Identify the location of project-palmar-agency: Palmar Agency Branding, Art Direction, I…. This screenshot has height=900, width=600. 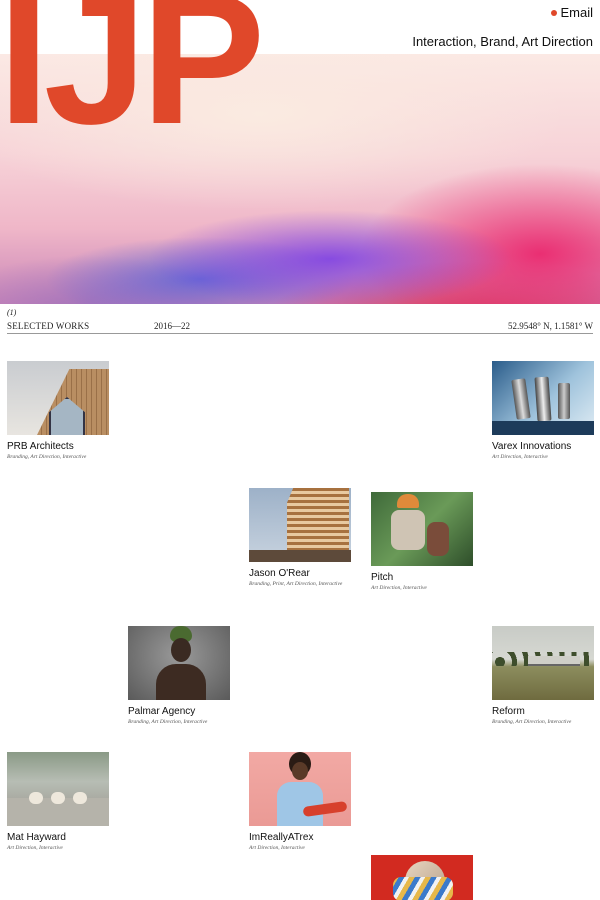
(179, 675).